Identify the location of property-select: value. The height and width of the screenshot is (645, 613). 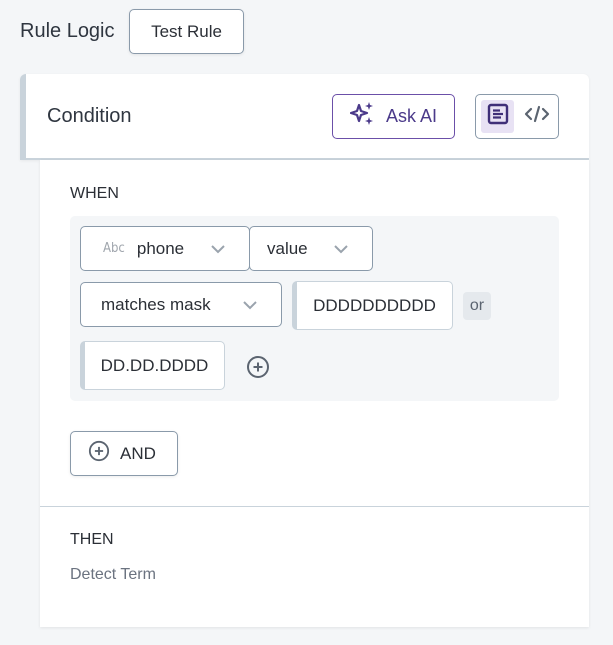
(311, 248).